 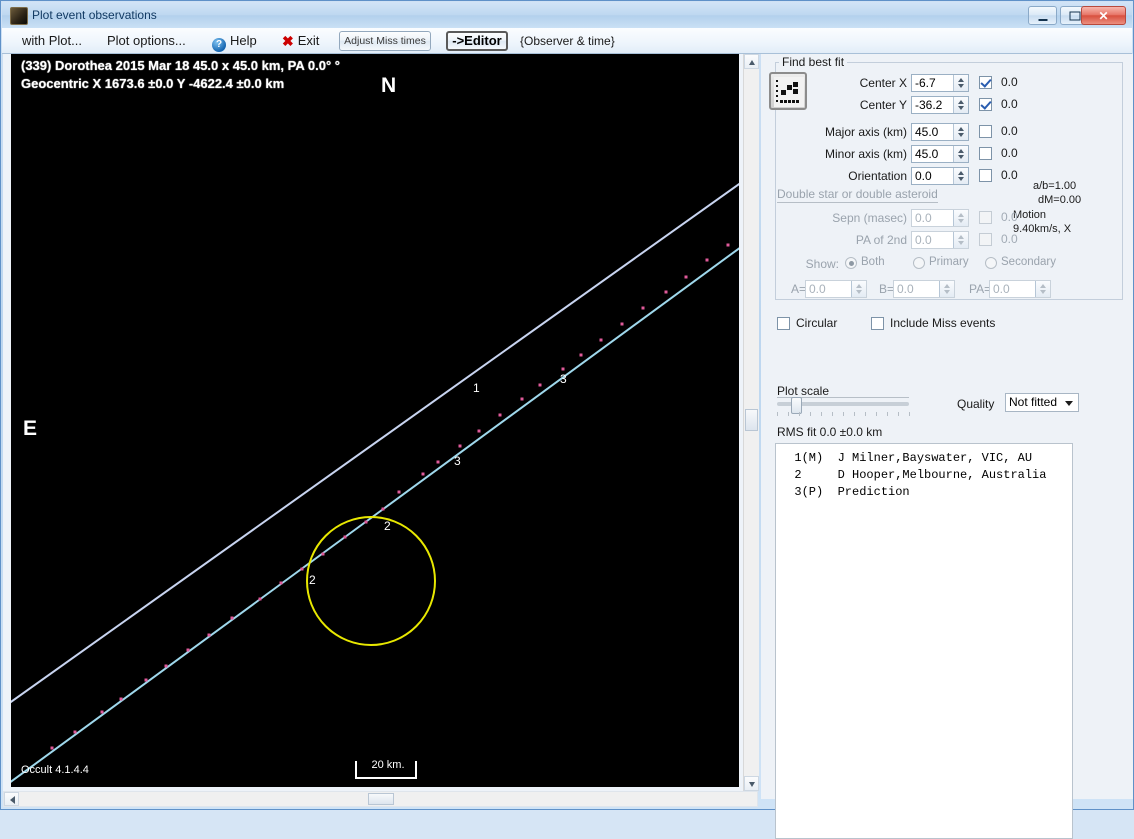 What do you see at coordinates (960, 154) in the screenshot?
I see `fit-field-3-stepper` at bounding box center [960, 154].